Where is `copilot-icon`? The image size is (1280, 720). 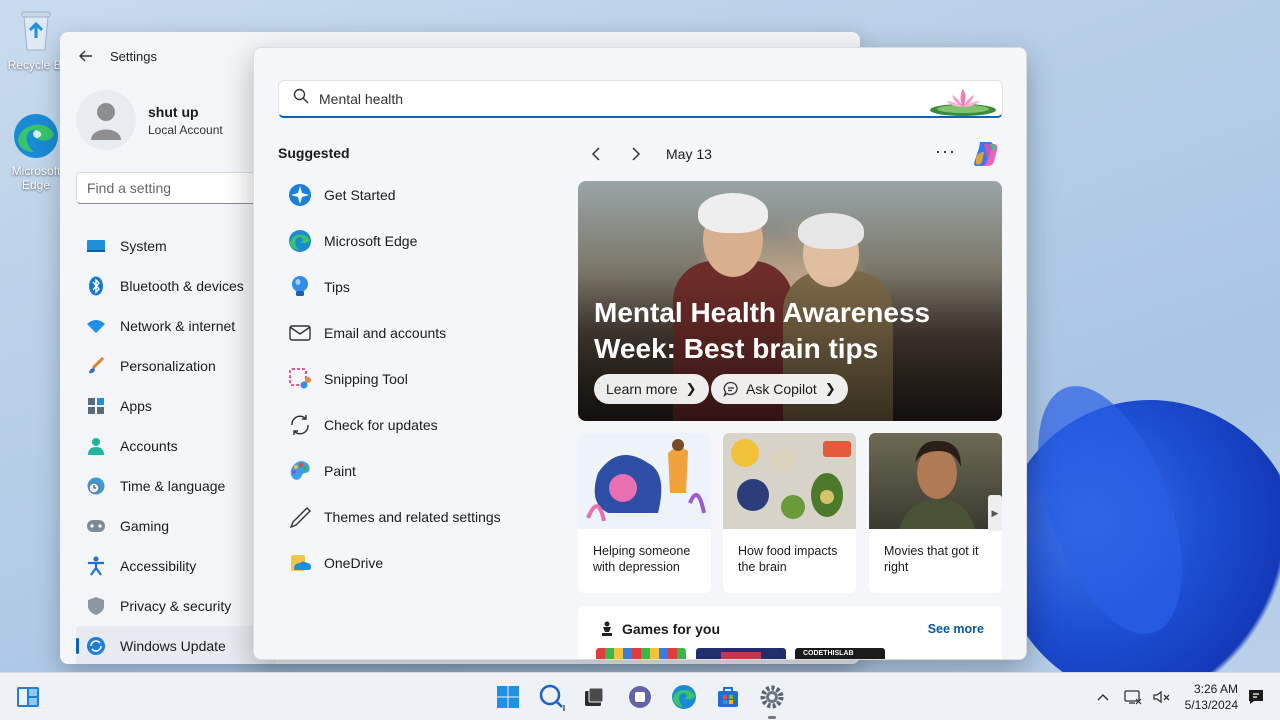
copilot-icon is located at coordinates (986, 154).